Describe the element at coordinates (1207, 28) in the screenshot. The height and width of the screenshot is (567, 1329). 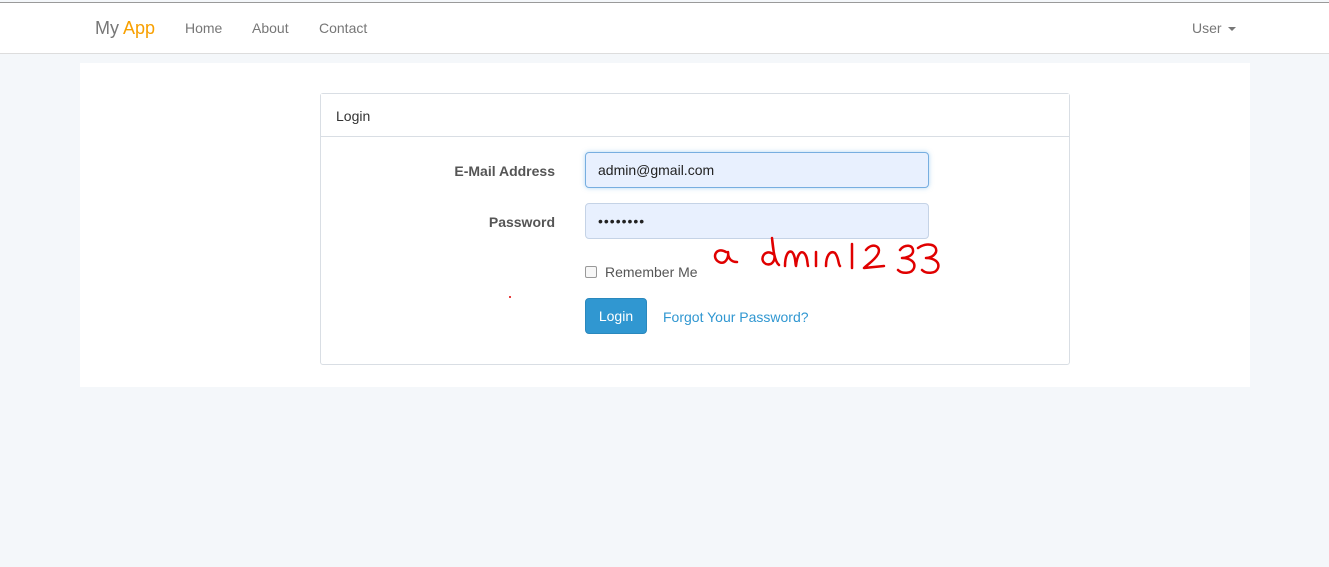
I see `user-label: User` at that location.